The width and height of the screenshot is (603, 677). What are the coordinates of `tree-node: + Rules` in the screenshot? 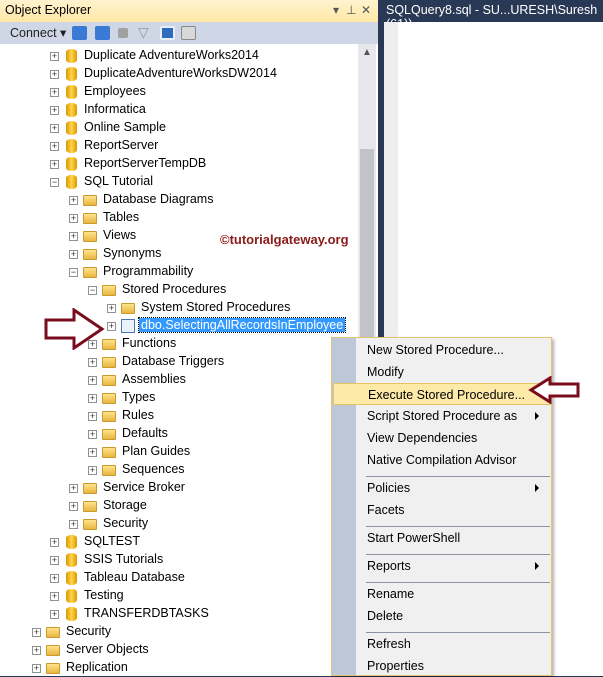 It's located at (179, 416).